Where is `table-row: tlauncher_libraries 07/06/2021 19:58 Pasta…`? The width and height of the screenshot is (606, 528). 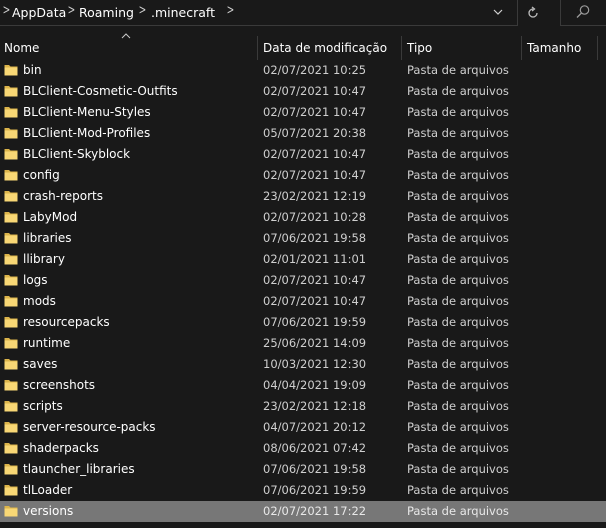 table-row: tlauncher_libraries 07/06/2021 19:58 Pasta… is located at coordinates (303, 469).